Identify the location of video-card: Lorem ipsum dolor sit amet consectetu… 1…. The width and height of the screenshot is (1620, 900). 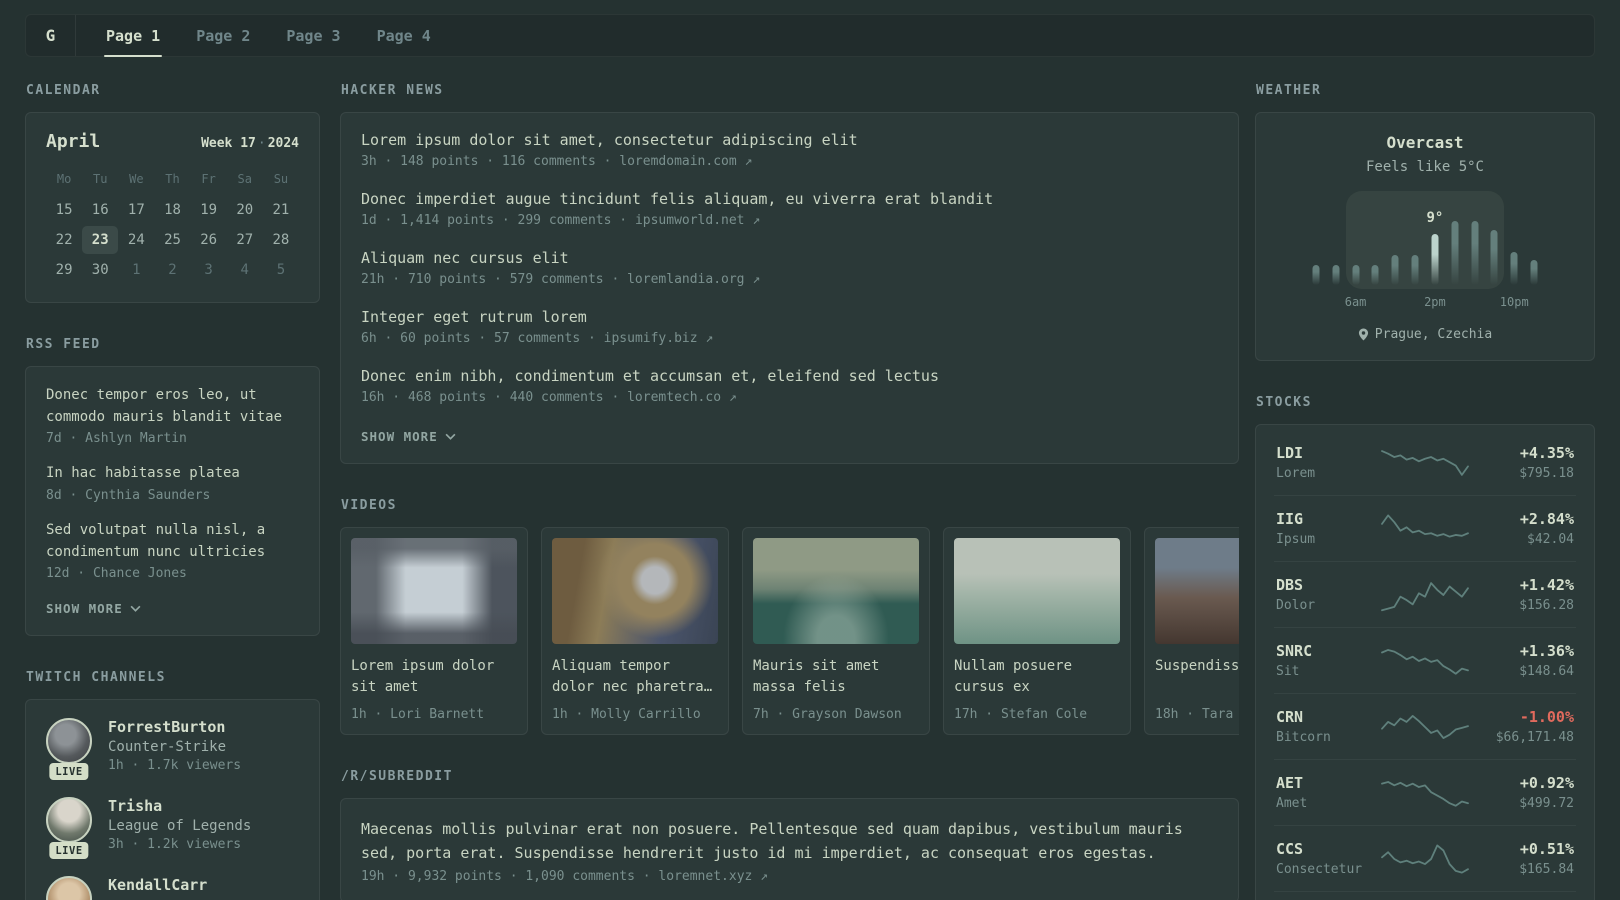
(434, 631).